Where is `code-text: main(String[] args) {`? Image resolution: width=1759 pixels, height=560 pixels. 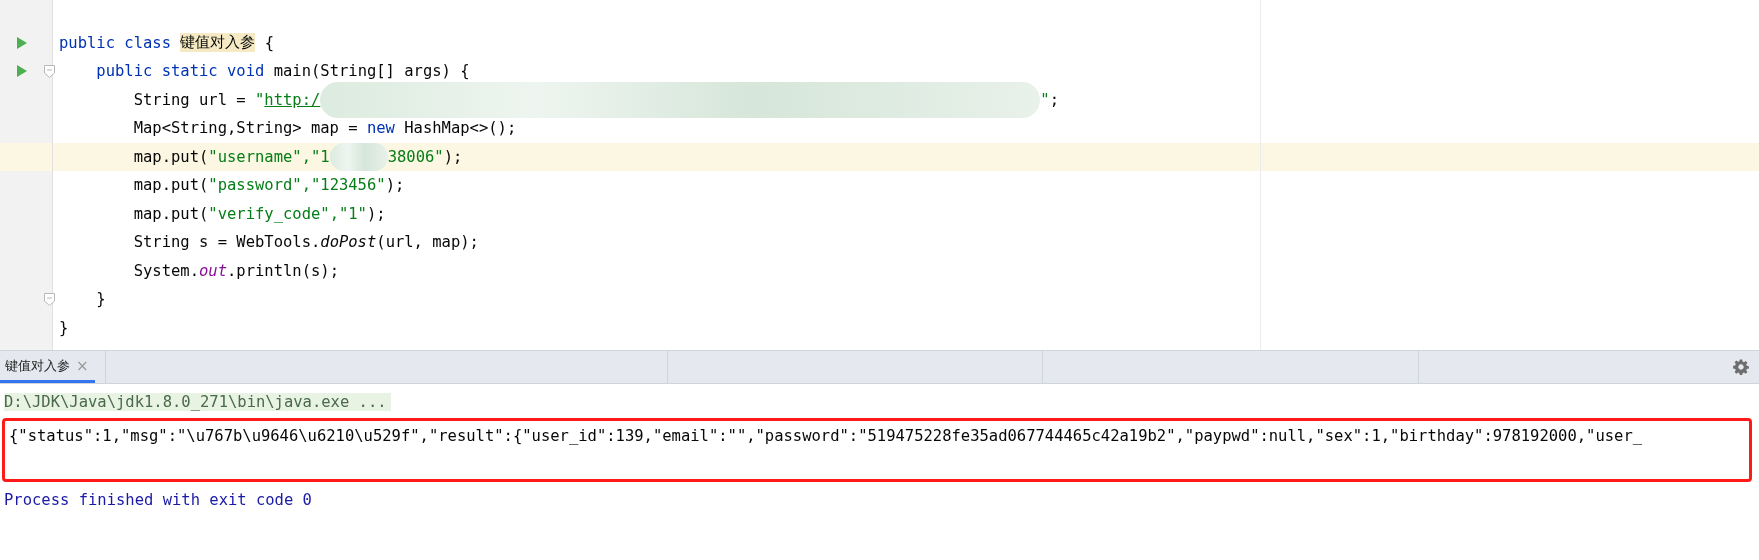 code-text: main(String[] args) { is located at coordinates (371, 71).